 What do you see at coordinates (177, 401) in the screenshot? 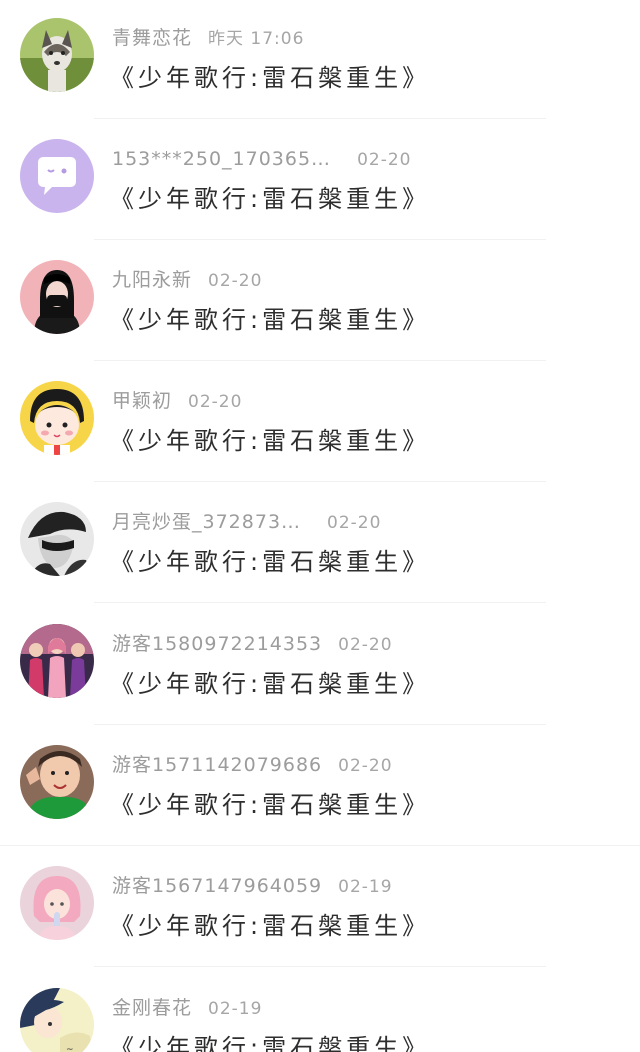
I see `comment-meta: 甲颖初 02-20` at bounding box center [177, 401].